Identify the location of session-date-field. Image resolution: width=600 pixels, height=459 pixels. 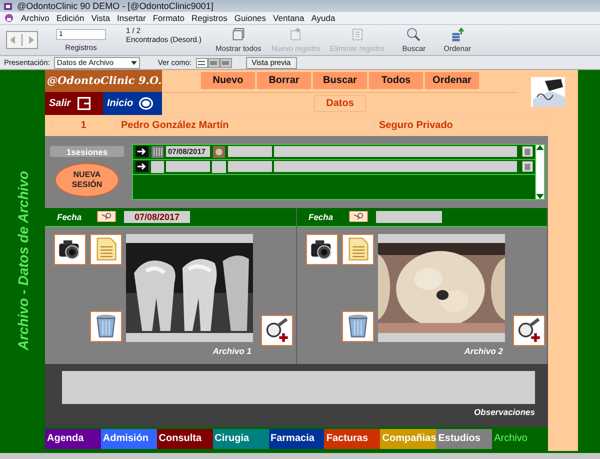
(188, 166).